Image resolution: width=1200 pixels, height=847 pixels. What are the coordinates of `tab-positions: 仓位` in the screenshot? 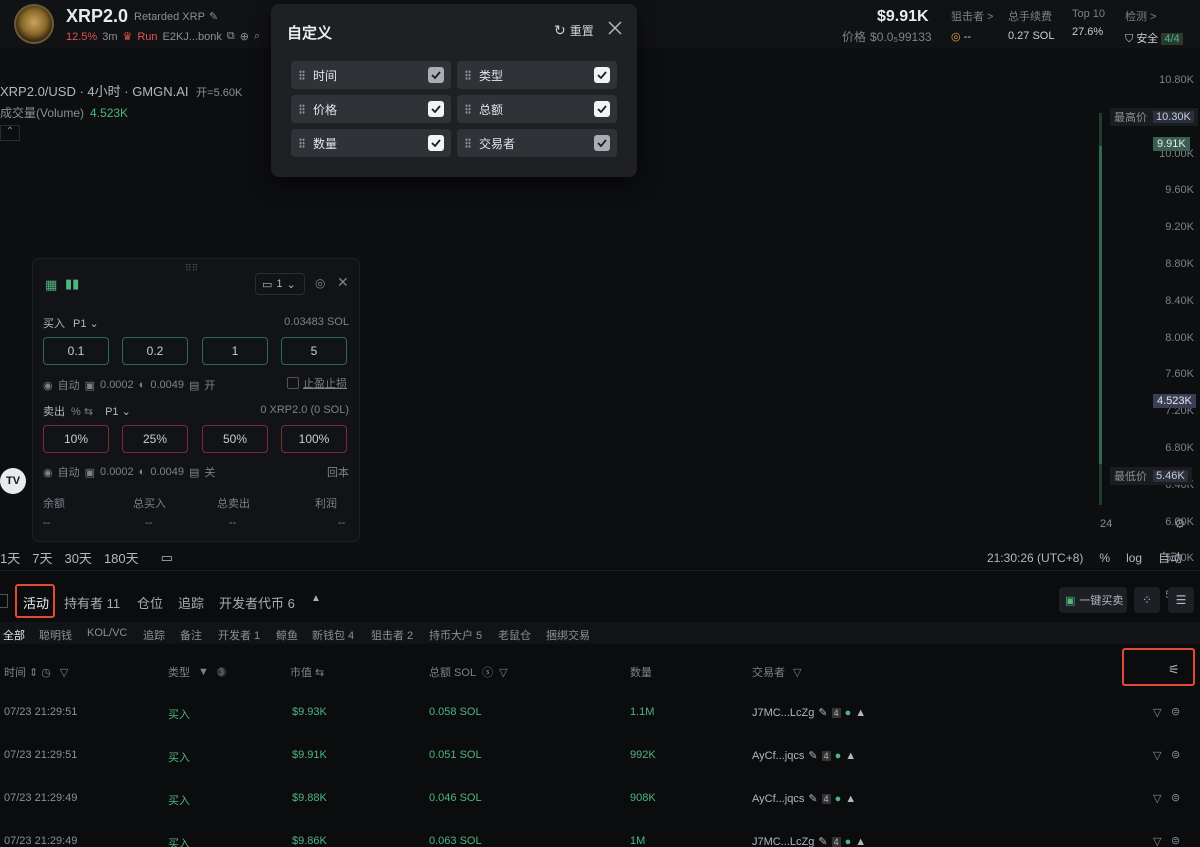 It's located at (150, 602).